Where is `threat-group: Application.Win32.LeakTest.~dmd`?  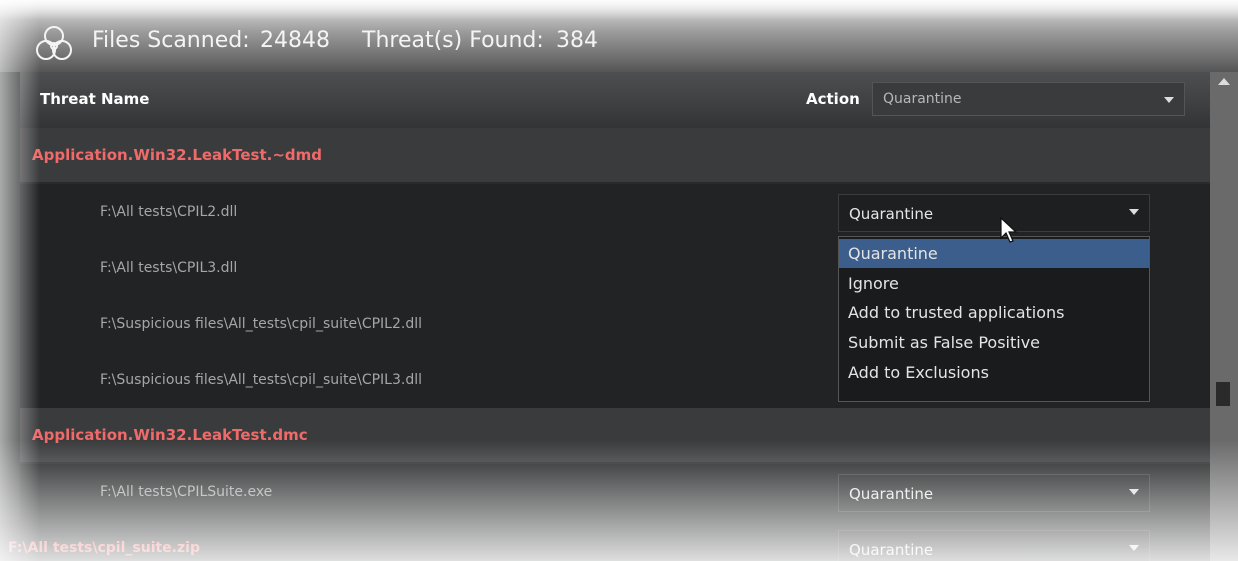
threat-group: Application.Win32.LeakTest.~dmd is located at coordinates (615, 155).